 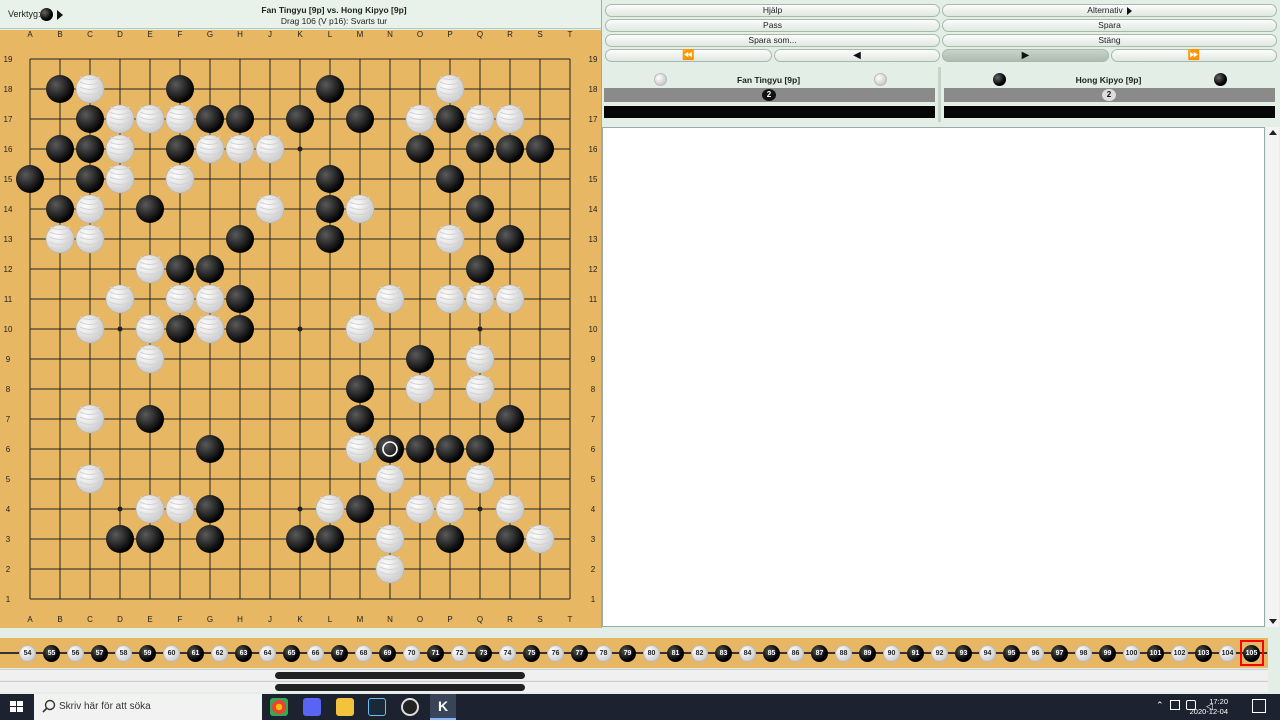 I want to click on move-61: 61, so click(x=195, y=653).